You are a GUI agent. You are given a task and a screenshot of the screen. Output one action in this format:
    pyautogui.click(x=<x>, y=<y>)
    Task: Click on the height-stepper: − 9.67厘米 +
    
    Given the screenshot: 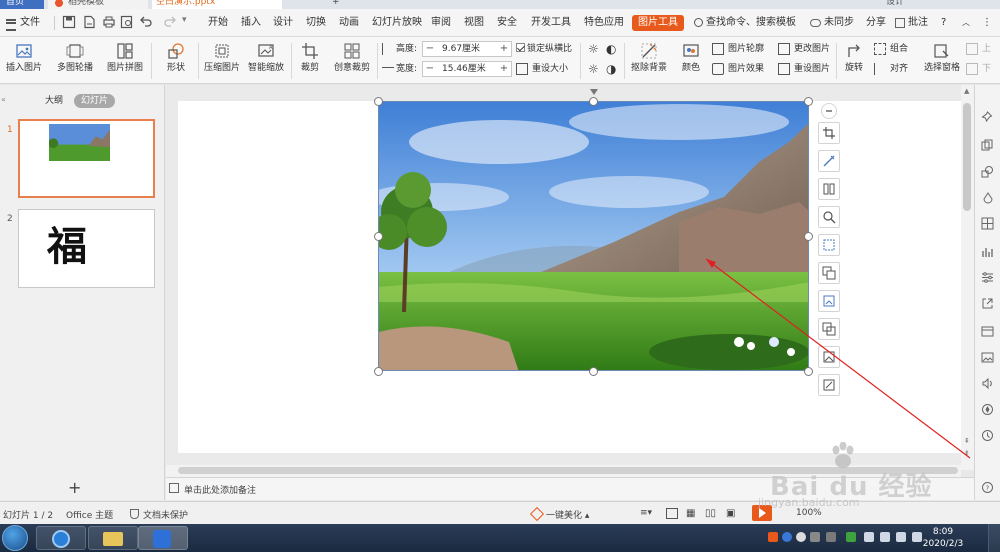 What is the action you would take?
    pyautogui.click(x=467, y=49)
    